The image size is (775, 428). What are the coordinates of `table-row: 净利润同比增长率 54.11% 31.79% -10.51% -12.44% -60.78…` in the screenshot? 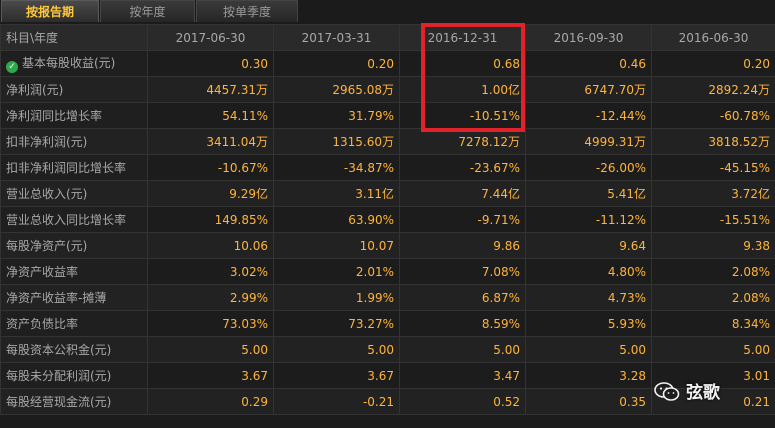 It's located at (387, 115).